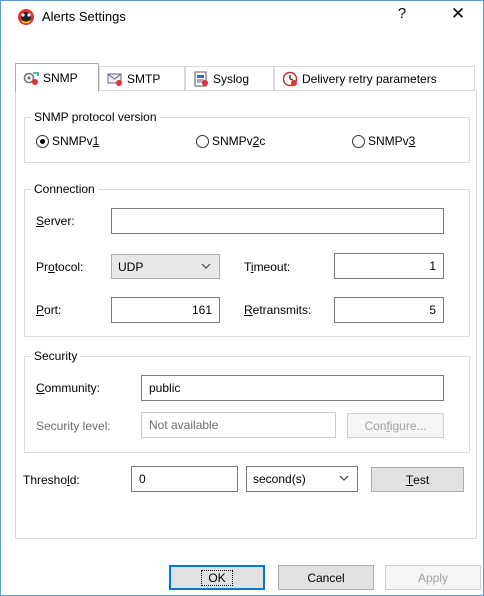 This screenshot has width=484, height=596. Describe the element at coordinates (458, 14) in the screenshot. I see `close-button: ✕` at that location.